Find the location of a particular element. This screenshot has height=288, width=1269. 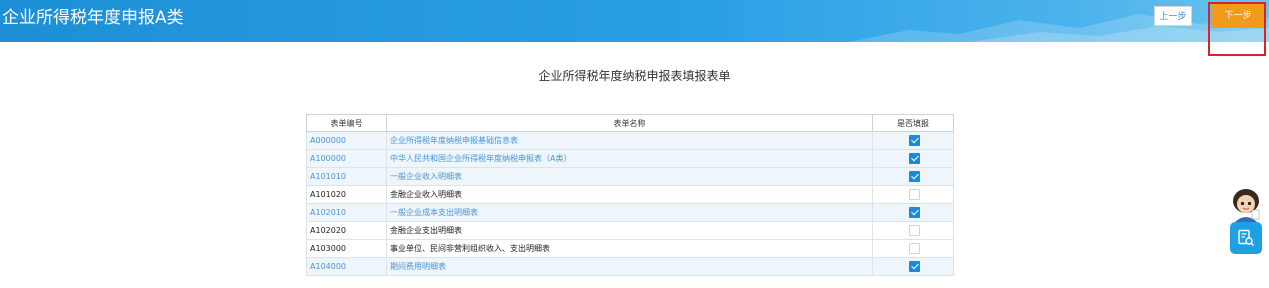

page-title: 企业所得税年度纳税申报表填报表单 is located at coordinates (634, 76).